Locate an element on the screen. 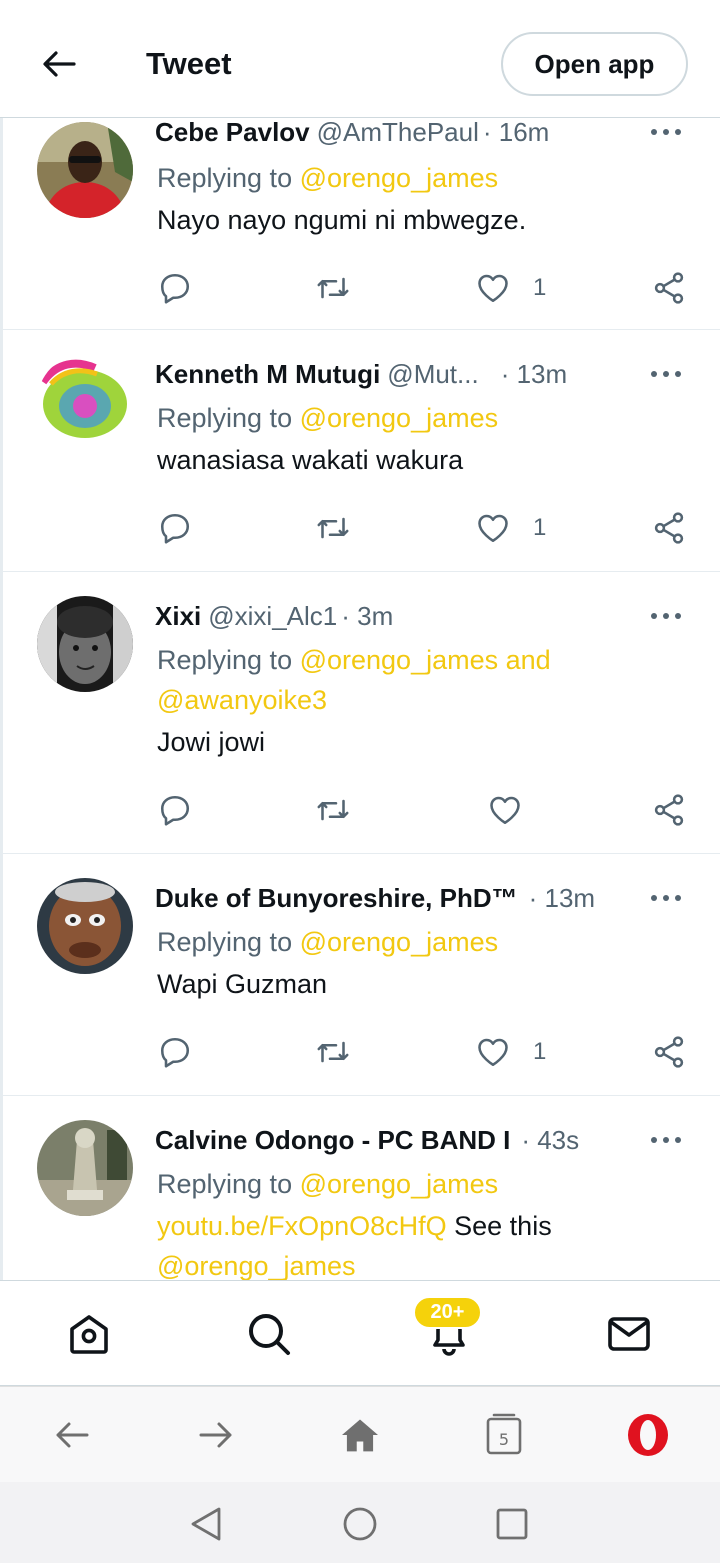 This screenshot has width=720, height=1563. tweet-timestamp: · 16m is located at coordinates (516, 134).